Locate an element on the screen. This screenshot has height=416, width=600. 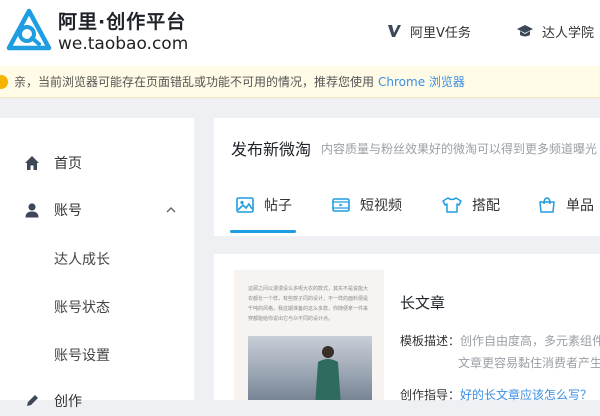
video-icon is located at coordinates (341, 205).